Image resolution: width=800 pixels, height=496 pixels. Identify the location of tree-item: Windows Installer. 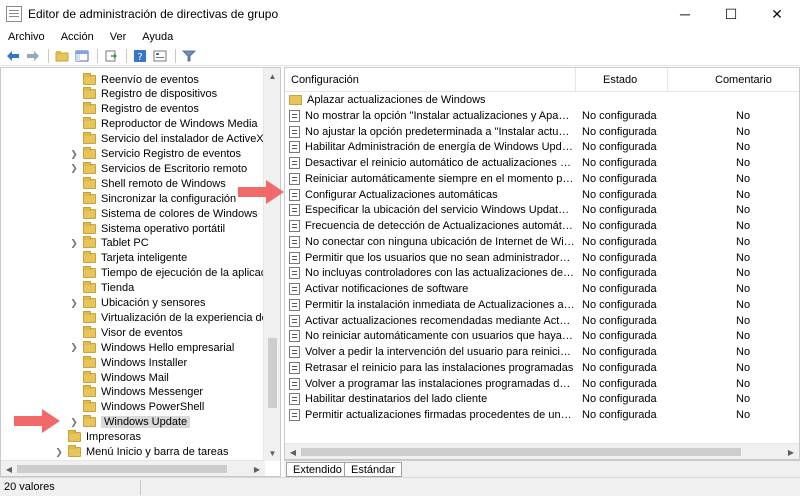
(128, 362).